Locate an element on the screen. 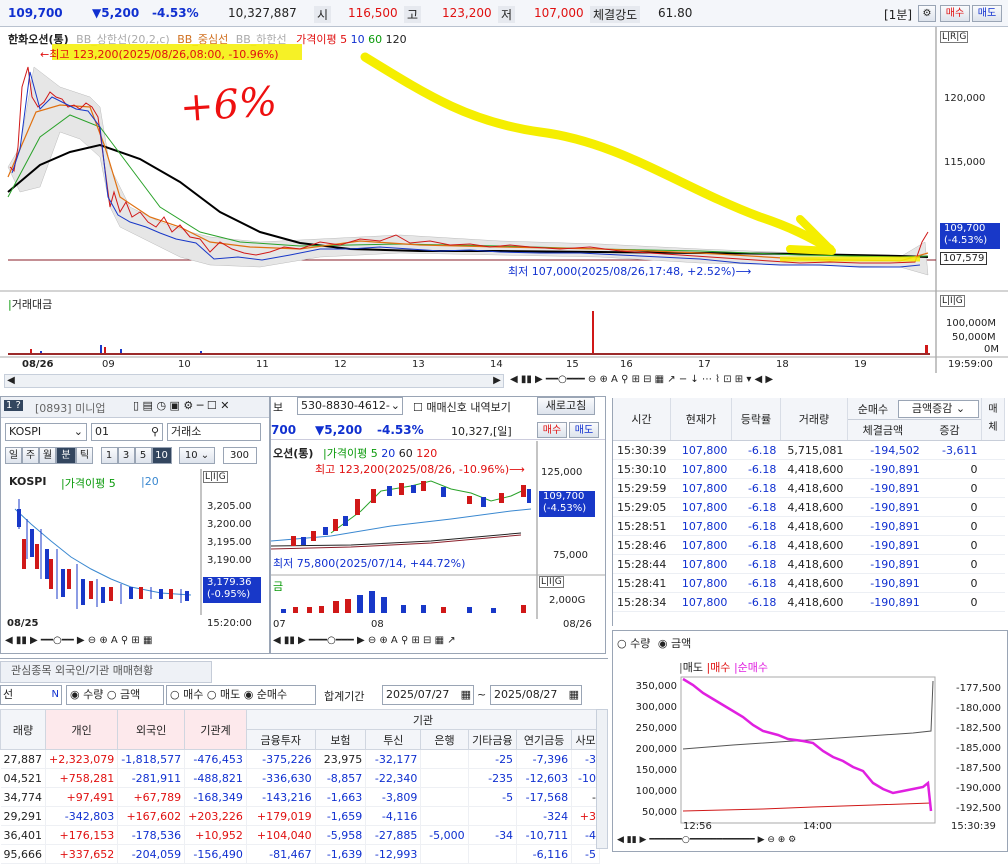  investor-cell: -1,639 is located at coordinates (341, 854).